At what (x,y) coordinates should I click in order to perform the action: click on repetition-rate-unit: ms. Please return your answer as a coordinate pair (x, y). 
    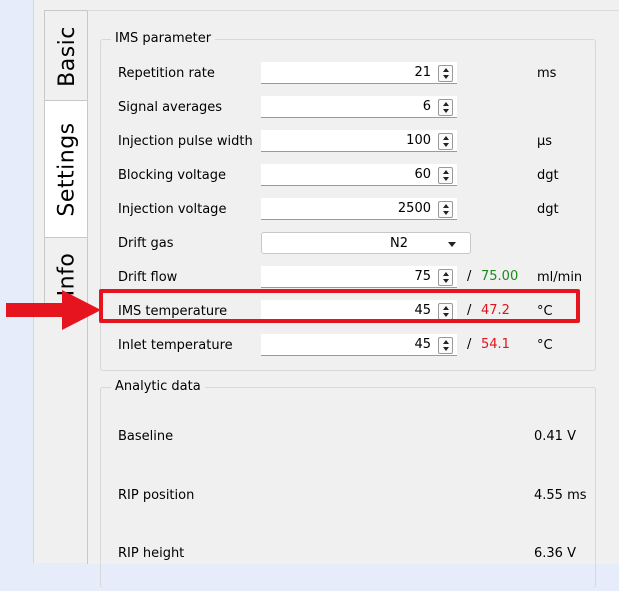
    Looking at the image, I should click on (547, 73).